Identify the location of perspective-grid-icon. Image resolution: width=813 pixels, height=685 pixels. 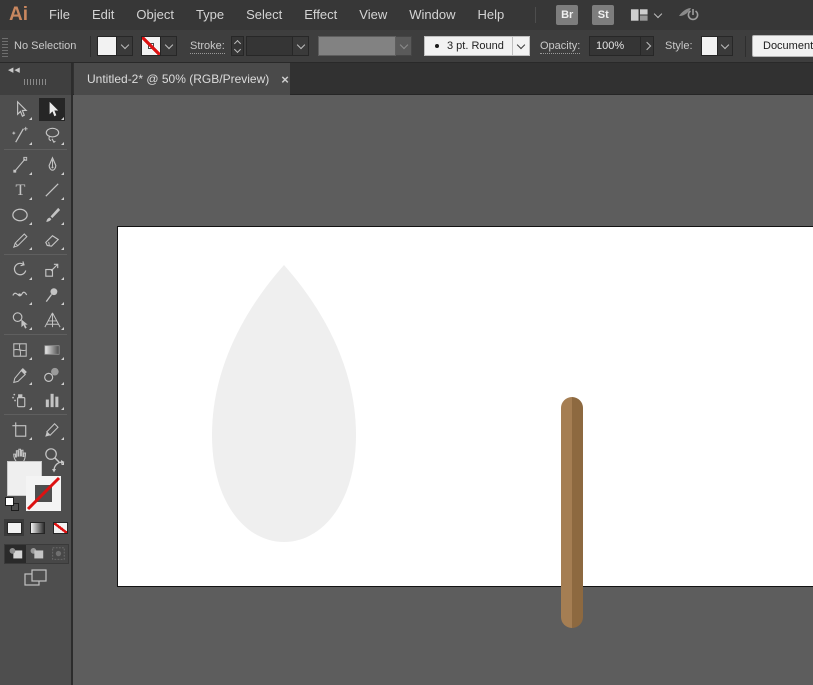
(52, 319).